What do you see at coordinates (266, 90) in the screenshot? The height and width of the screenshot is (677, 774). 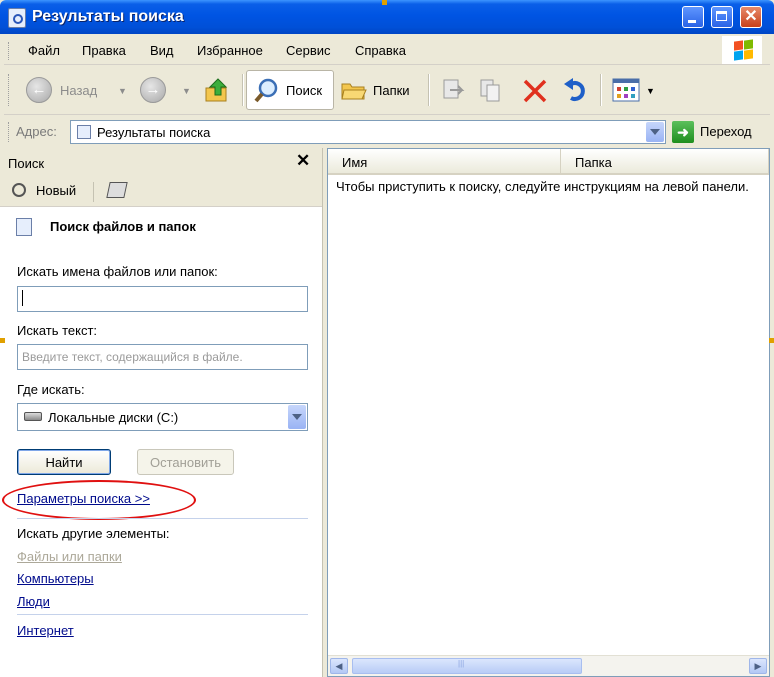 I see `search-icon` at bounding box center [266, 90].